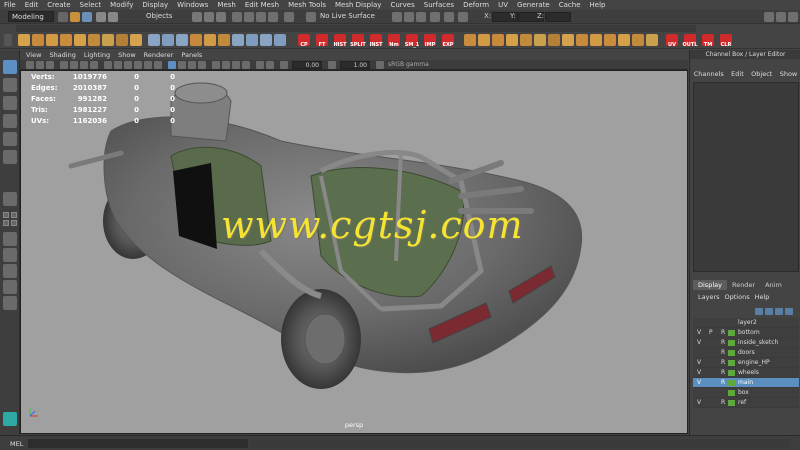 Image resolution: width=800 pixels, height=450 pixels. Describe the element at coordinates (380, 65) in the screenshot. I see `color-mgmt-icon` at that location.